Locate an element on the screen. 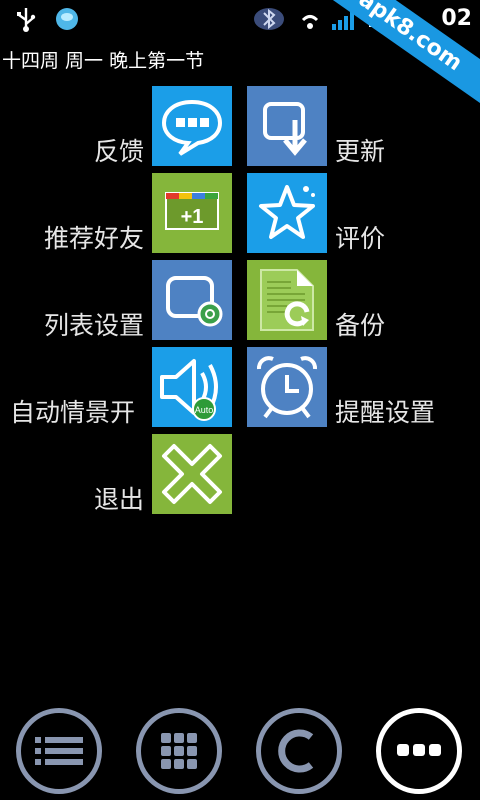 This screenshot has height=800, width=480. list-icon is located at coordinates (59, 751).